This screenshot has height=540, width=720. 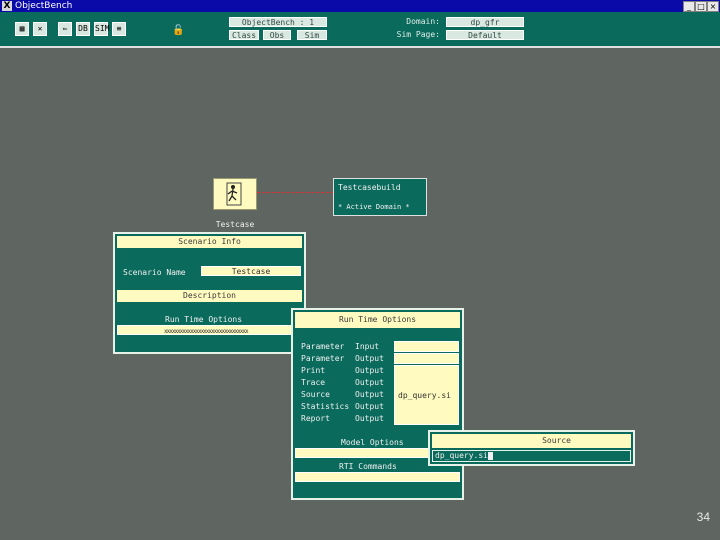 I want to click on close-button: ×, so click(x=713, y=6).